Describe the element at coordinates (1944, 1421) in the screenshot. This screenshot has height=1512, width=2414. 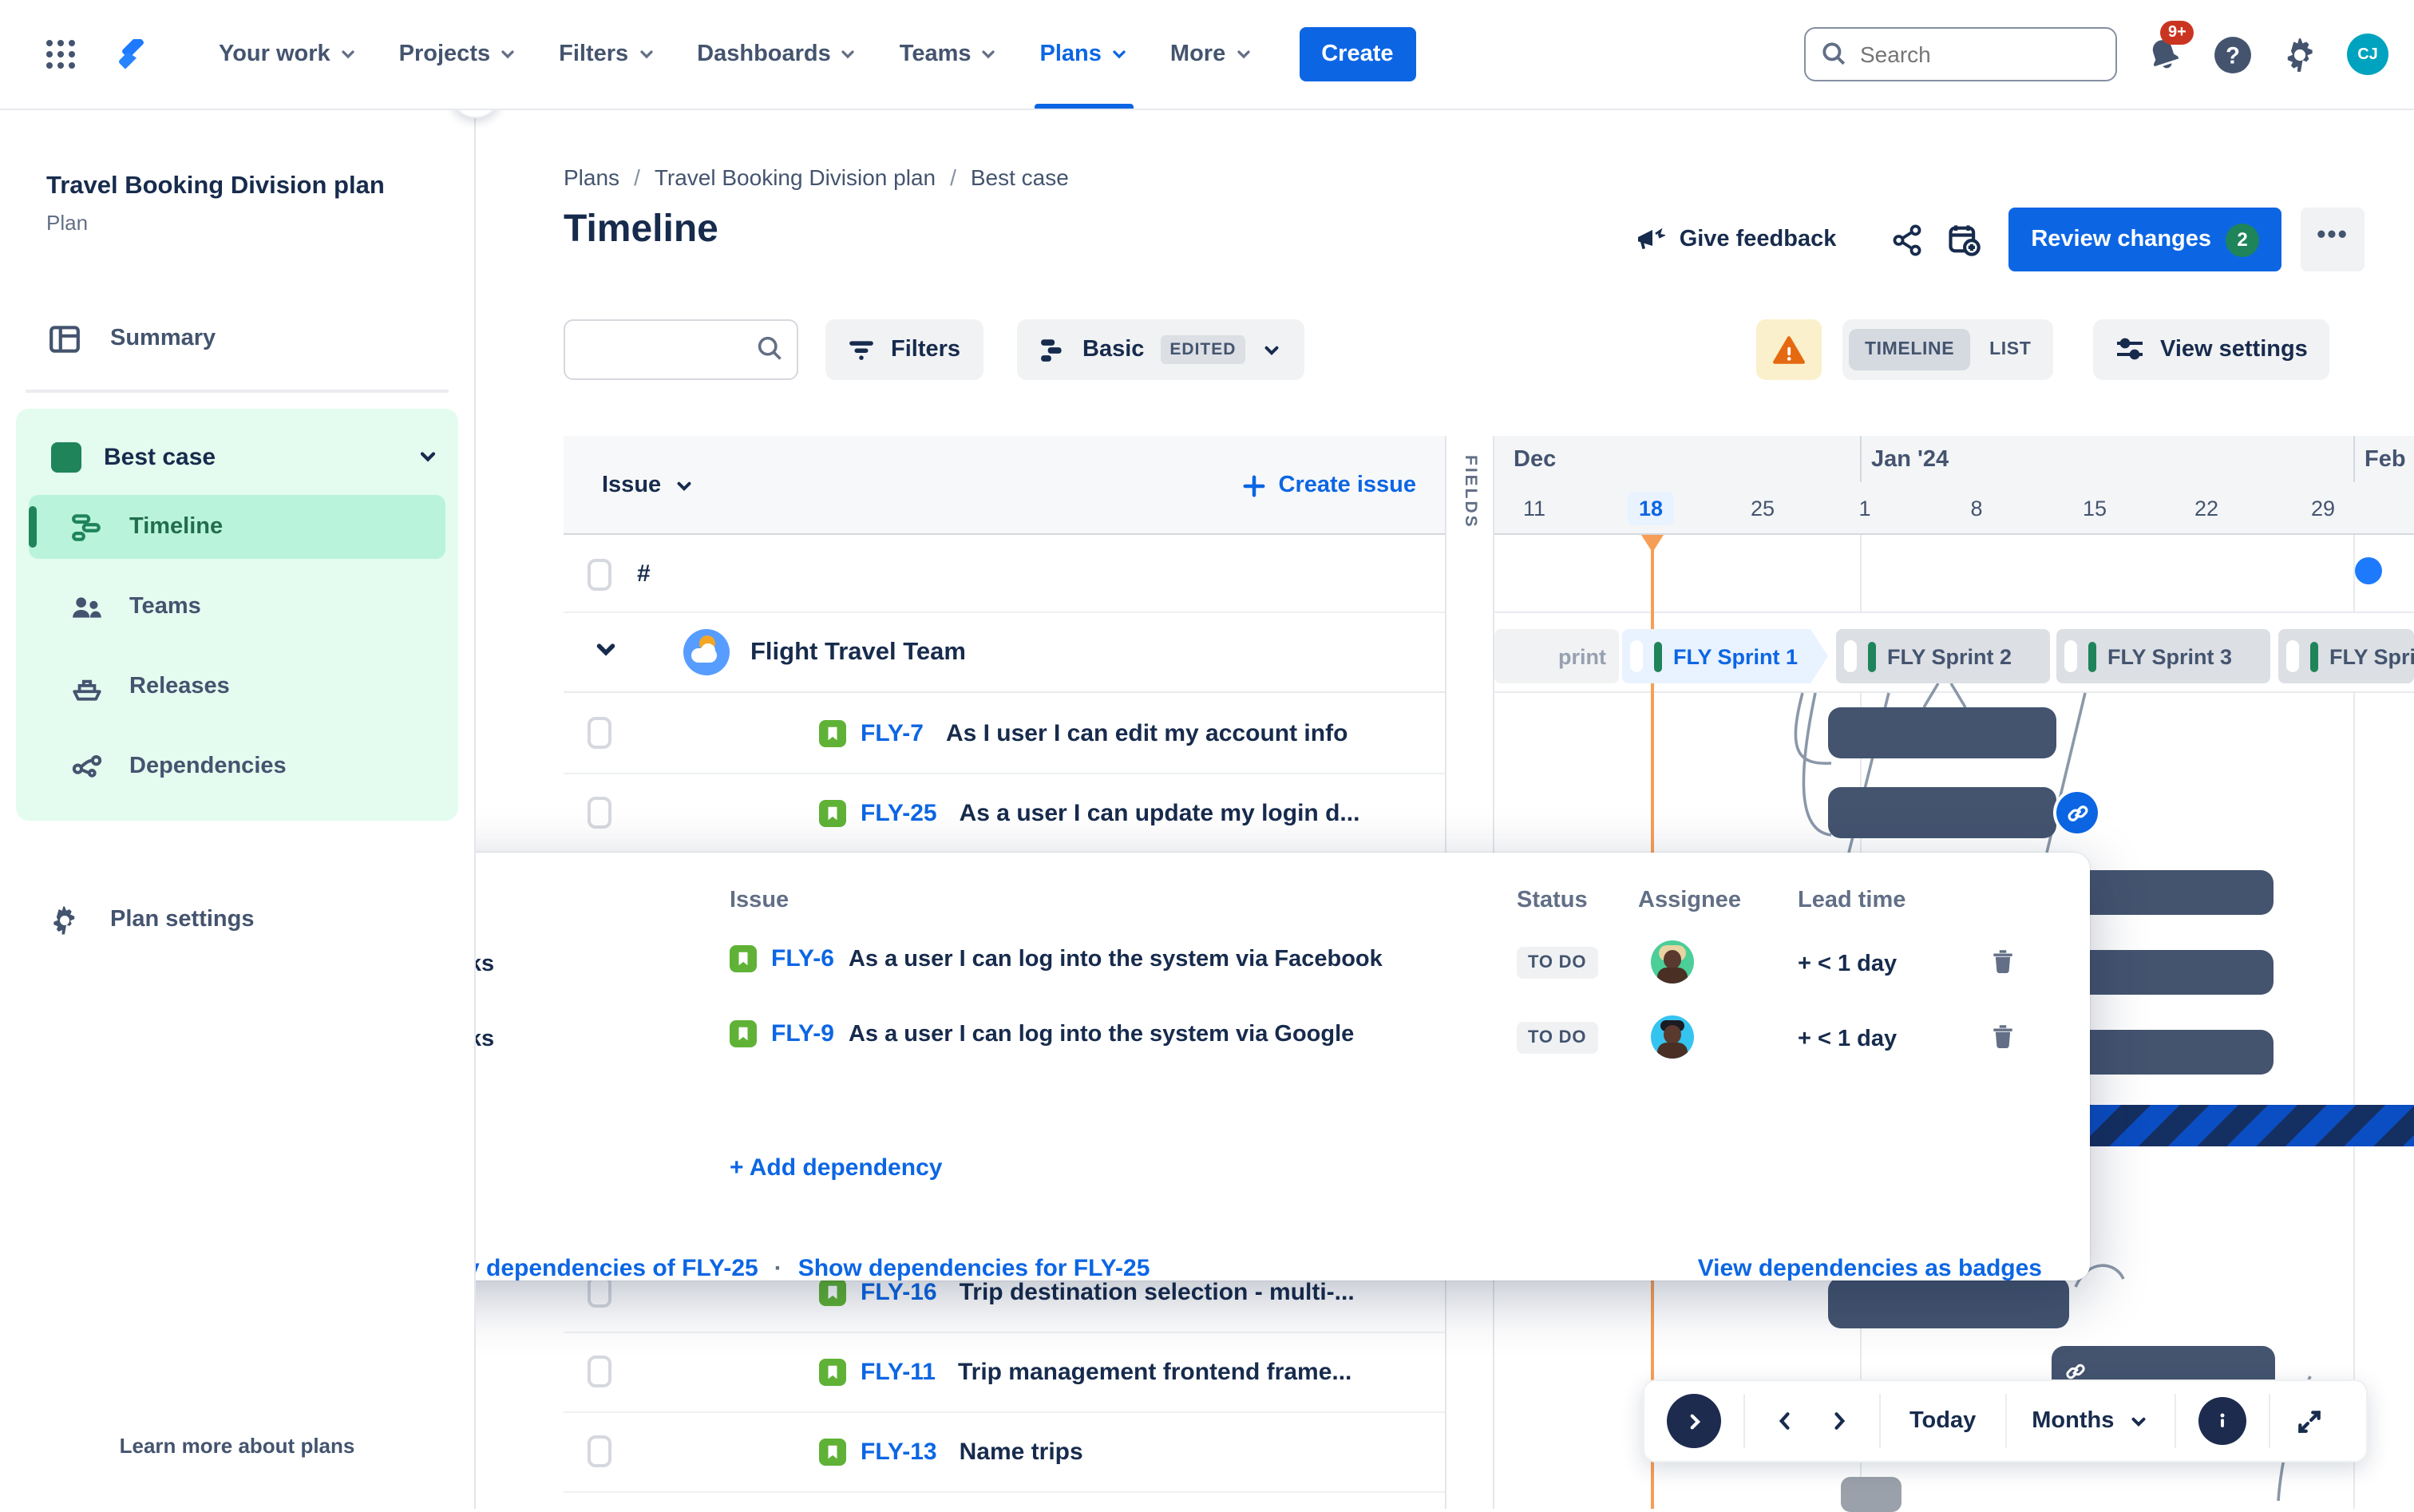
I see `today-button: Today` at that location.